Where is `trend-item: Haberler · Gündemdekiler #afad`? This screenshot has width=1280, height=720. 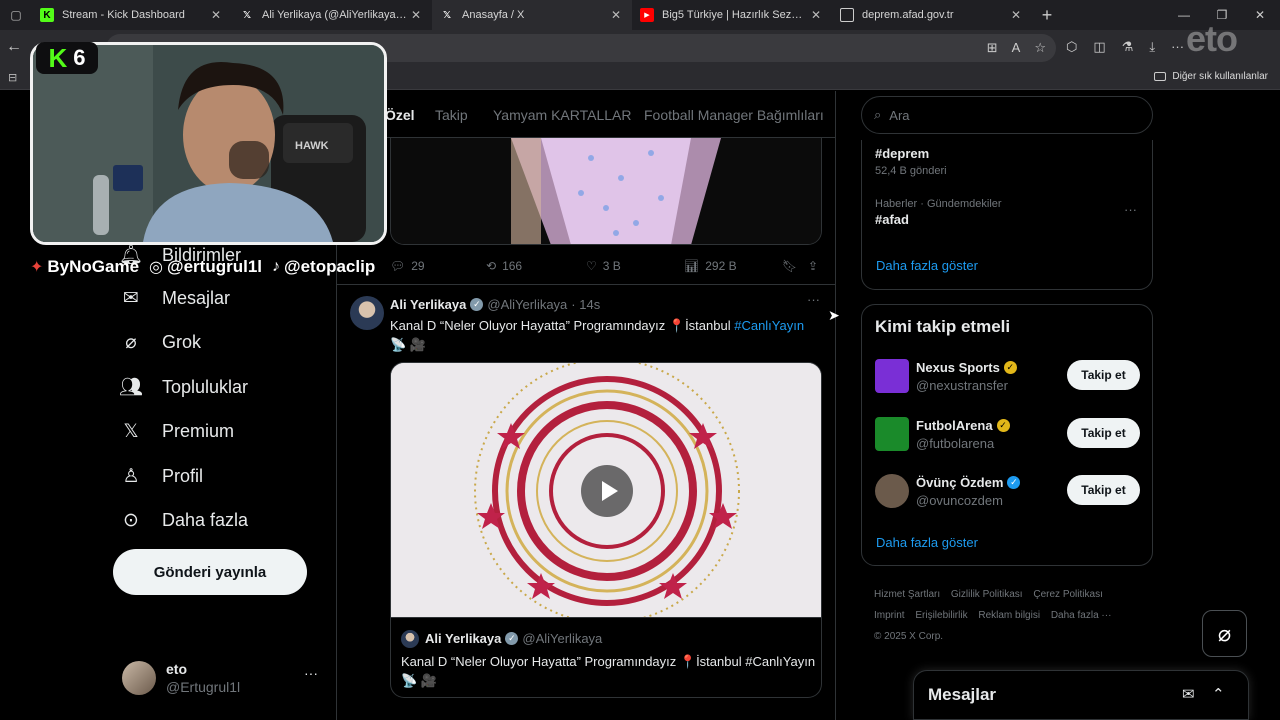 trend-item: Haberler · Gündemdekiler #afad is located at coordinates (938, 212).